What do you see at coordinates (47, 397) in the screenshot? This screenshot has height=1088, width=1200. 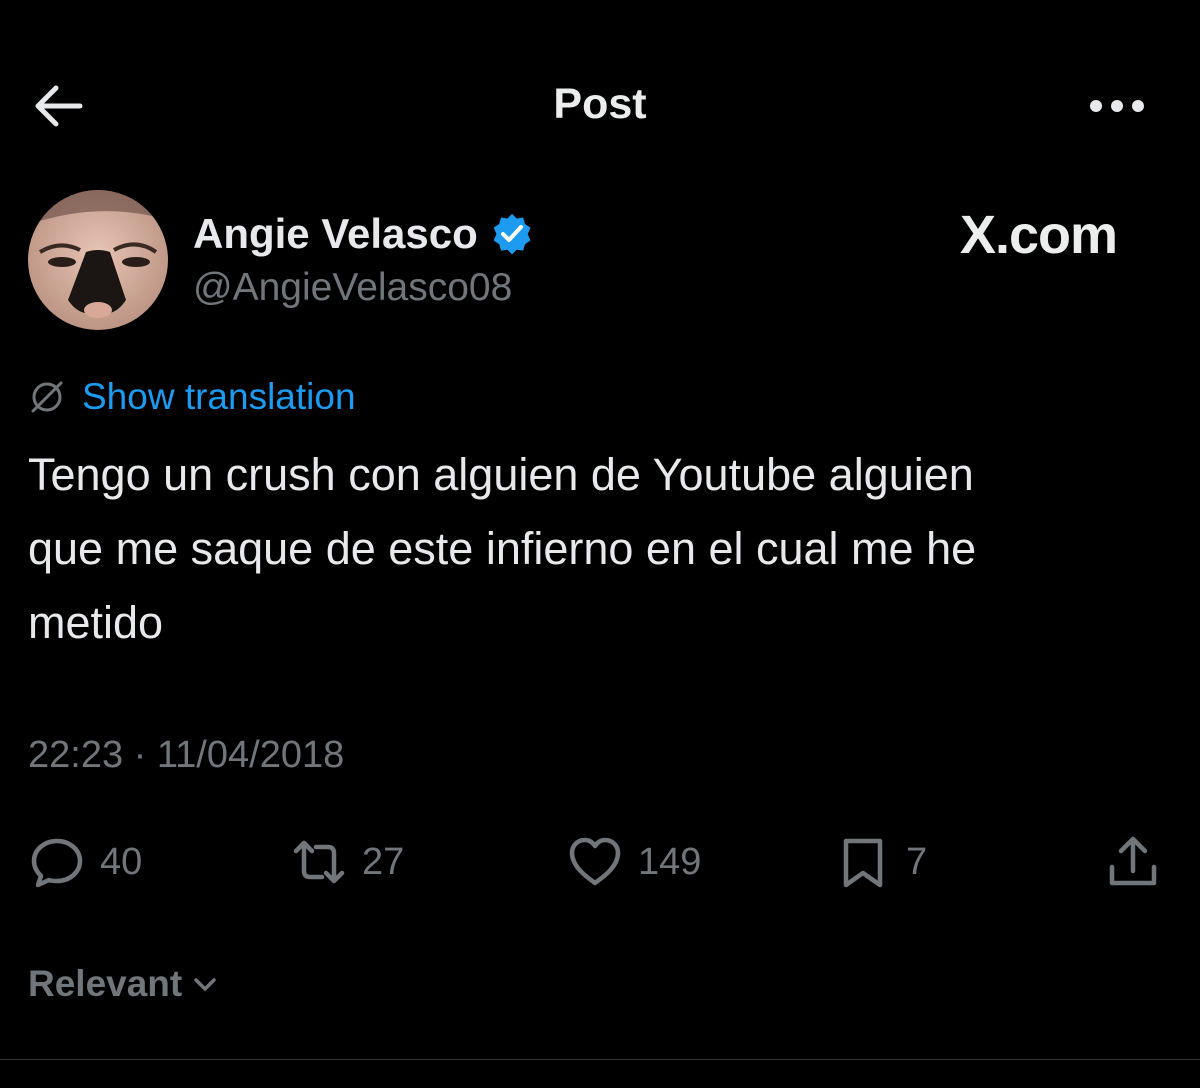 I see `translate-icon` at bounding box center [47, 397].